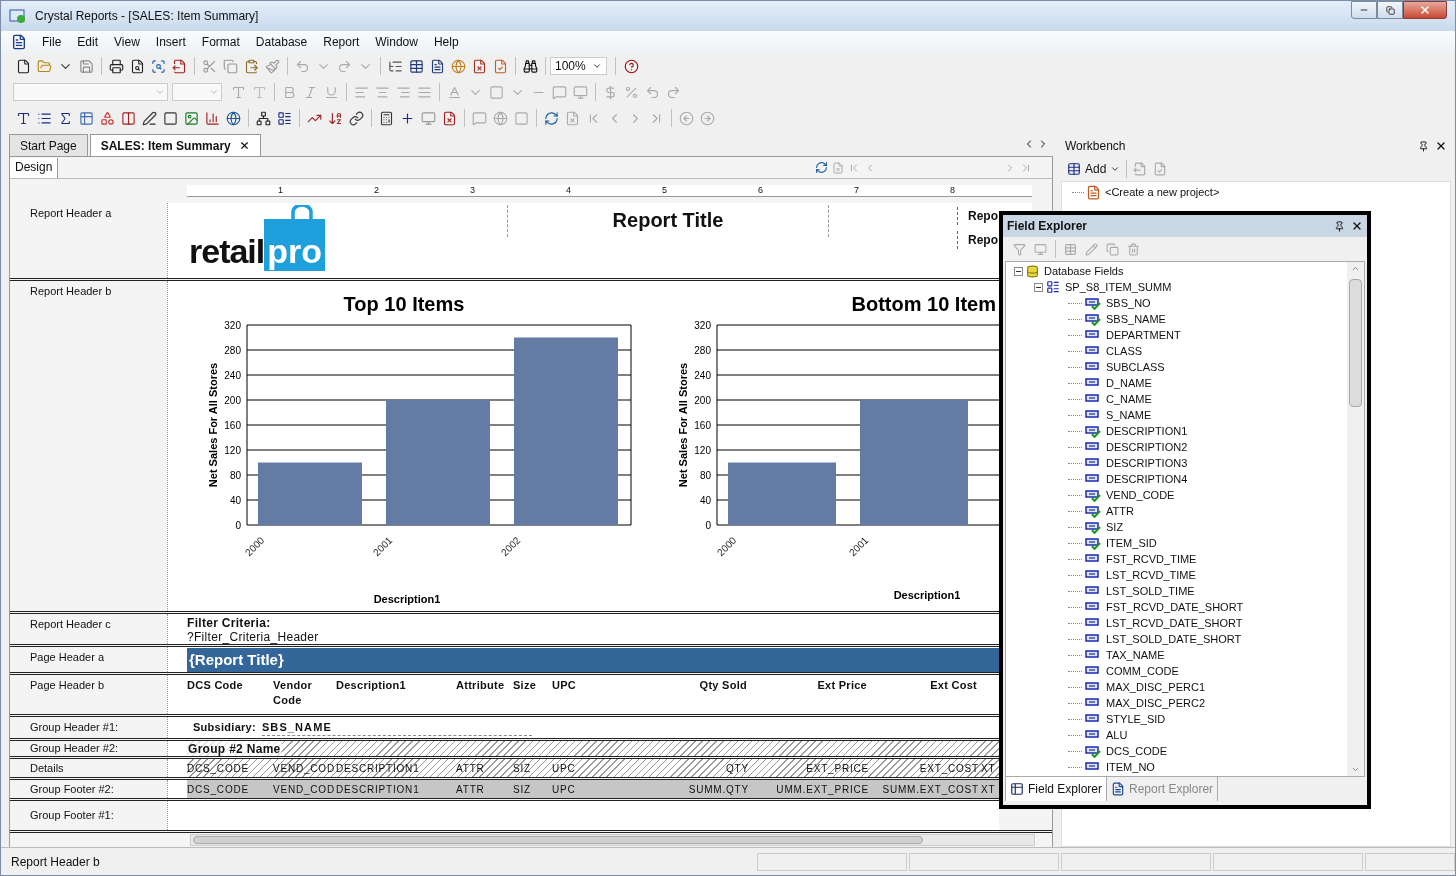  What do you see at coordinates (403, 92) in the screenshot?
I see `align-right-icon` at bounding box center [403, 92].